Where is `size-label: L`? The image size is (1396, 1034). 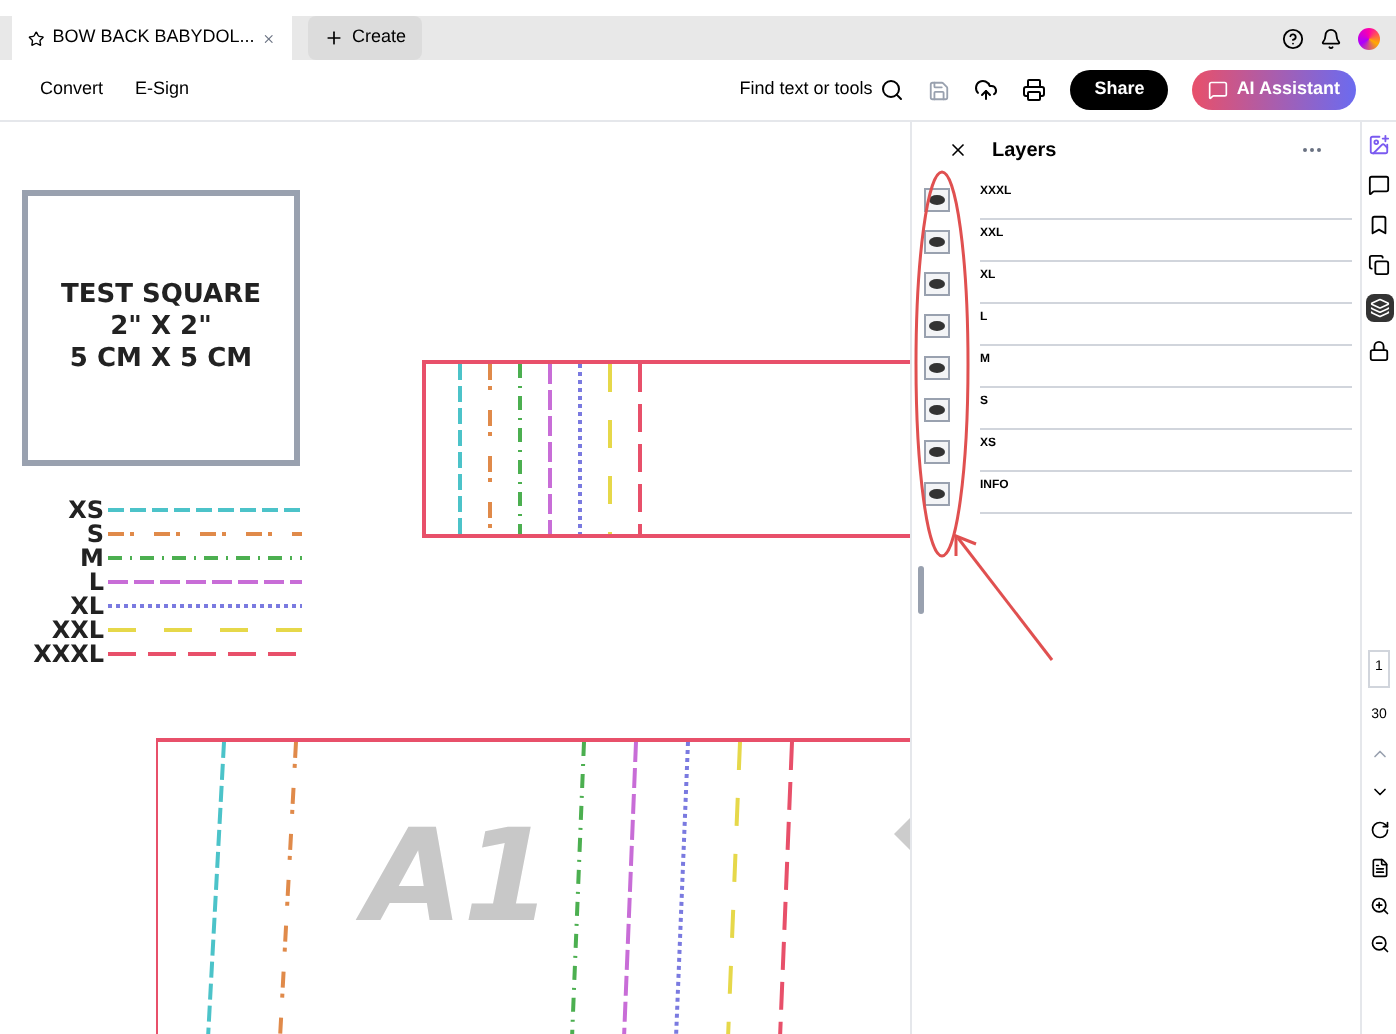
size-label: L is located at coordinates (95, 581).